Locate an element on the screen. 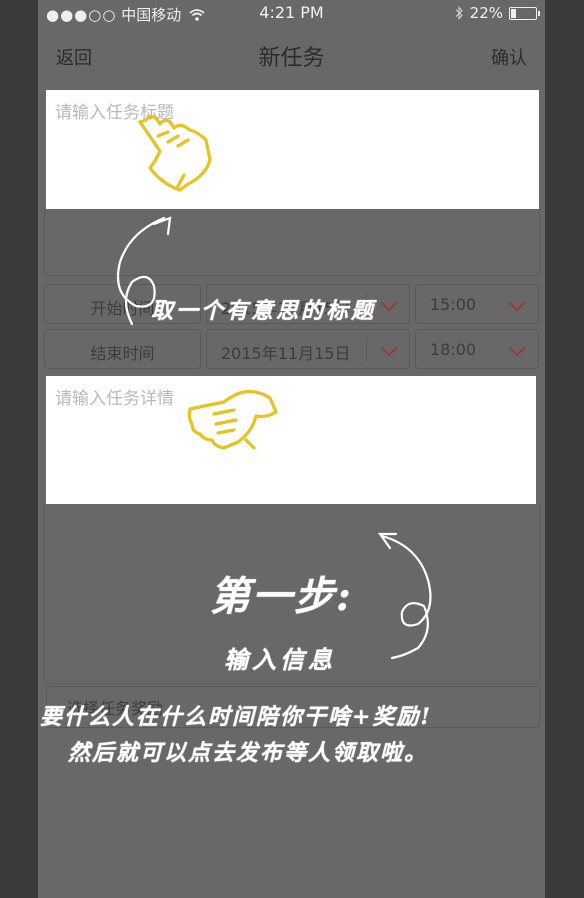 Image resolution: width=584 pixels, height=898 pixels. tutorial-line-1: 要什么人在什么时间陪你干啥+奖励! is located at coordinates (236, 717).